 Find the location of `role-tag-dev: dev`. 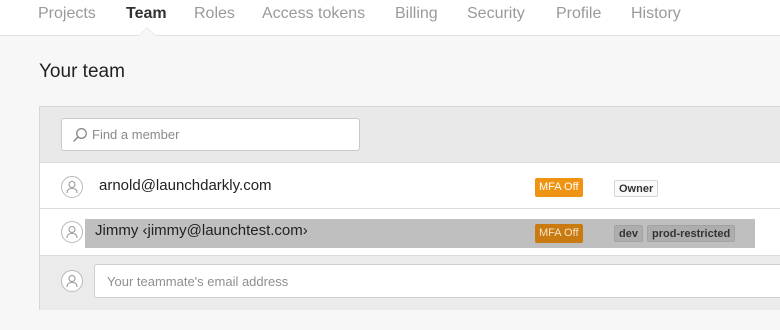

role-tag-dev: dev is located at coordinates (628, 233).